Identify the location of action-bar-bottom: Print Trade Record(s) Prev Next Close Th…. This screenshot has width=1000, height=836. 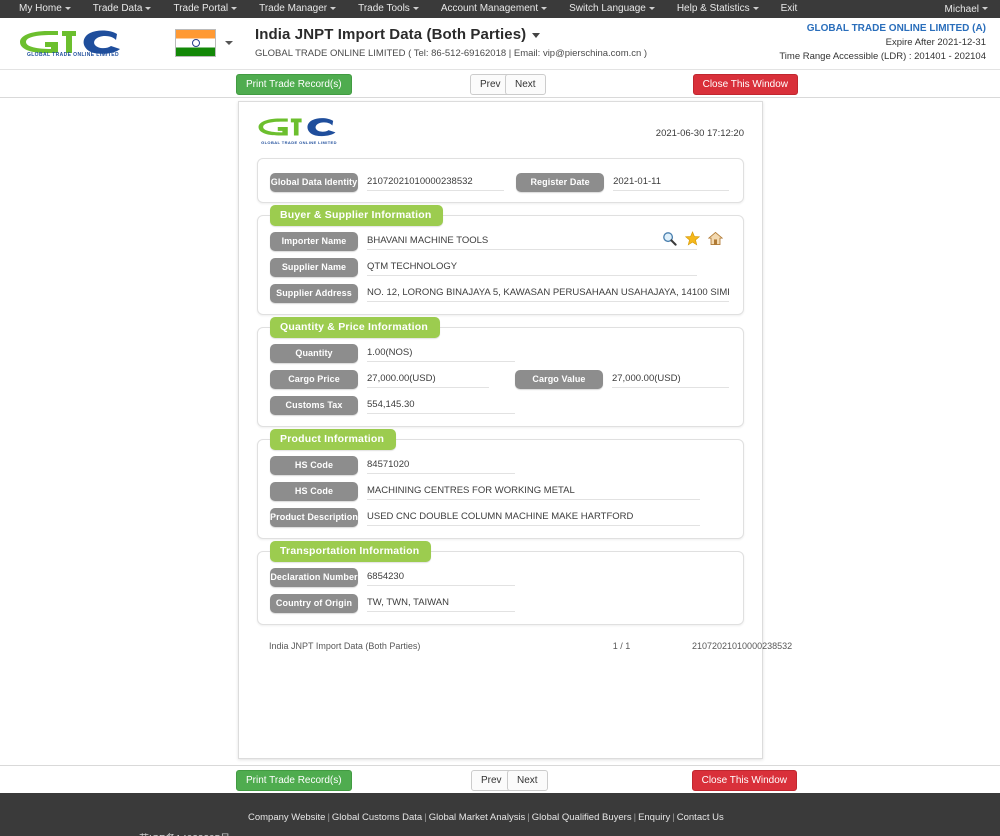
(500, 779).